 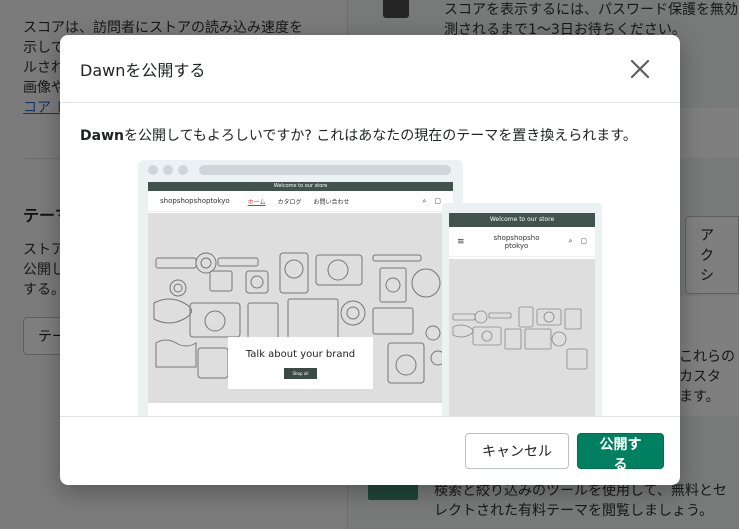 What do you see at coordinates (325, 170) in the screenshot?
I see `browser-url-bar` at bounding box center [325, 170].